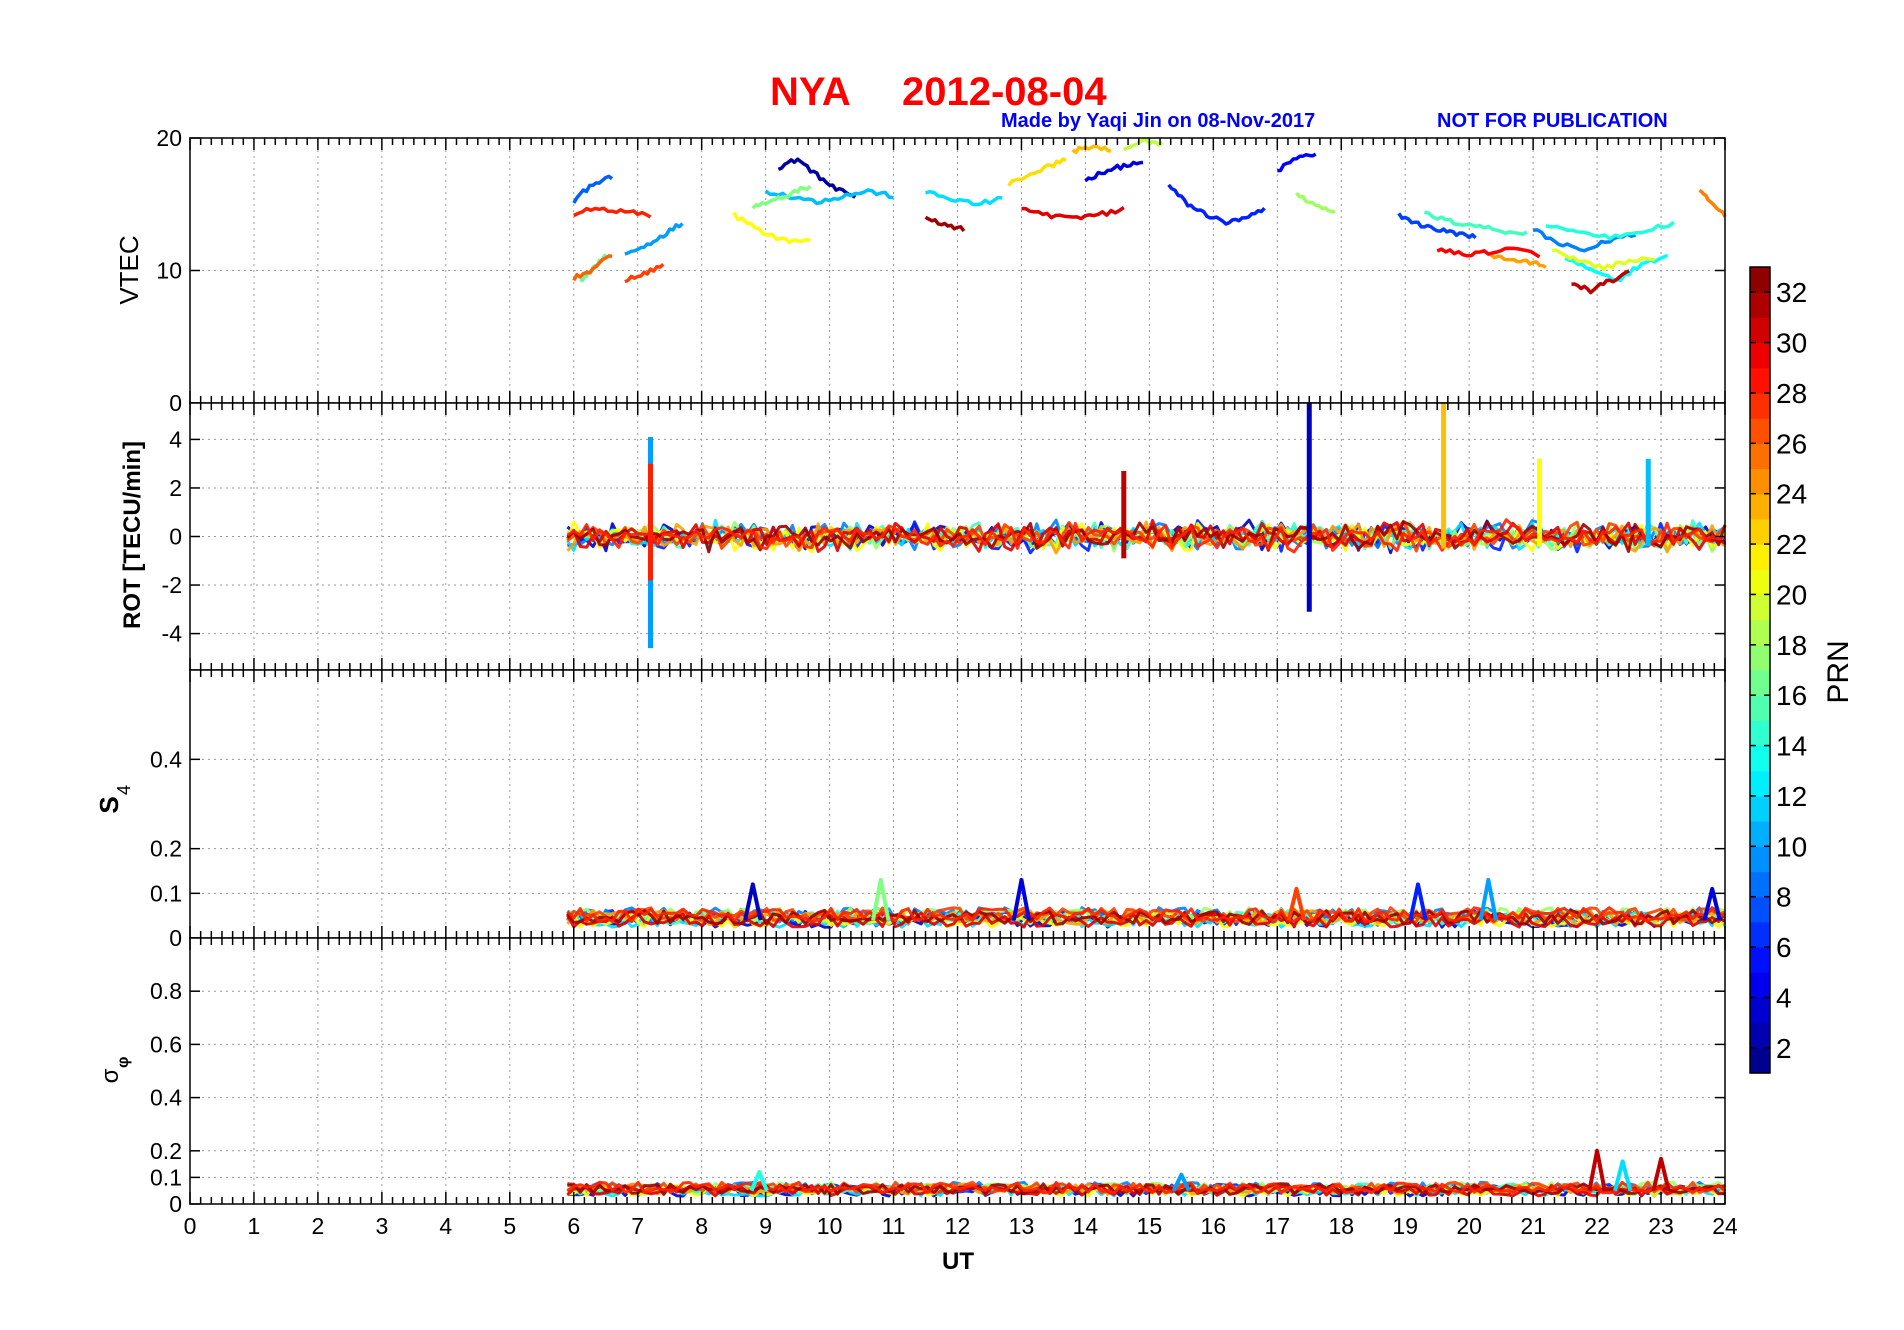 Image resolution: width=1904 pixels, height=1330 pixels. I want to click on notice-text: NOT FOR PUBLICATION, so click(1552, 121).